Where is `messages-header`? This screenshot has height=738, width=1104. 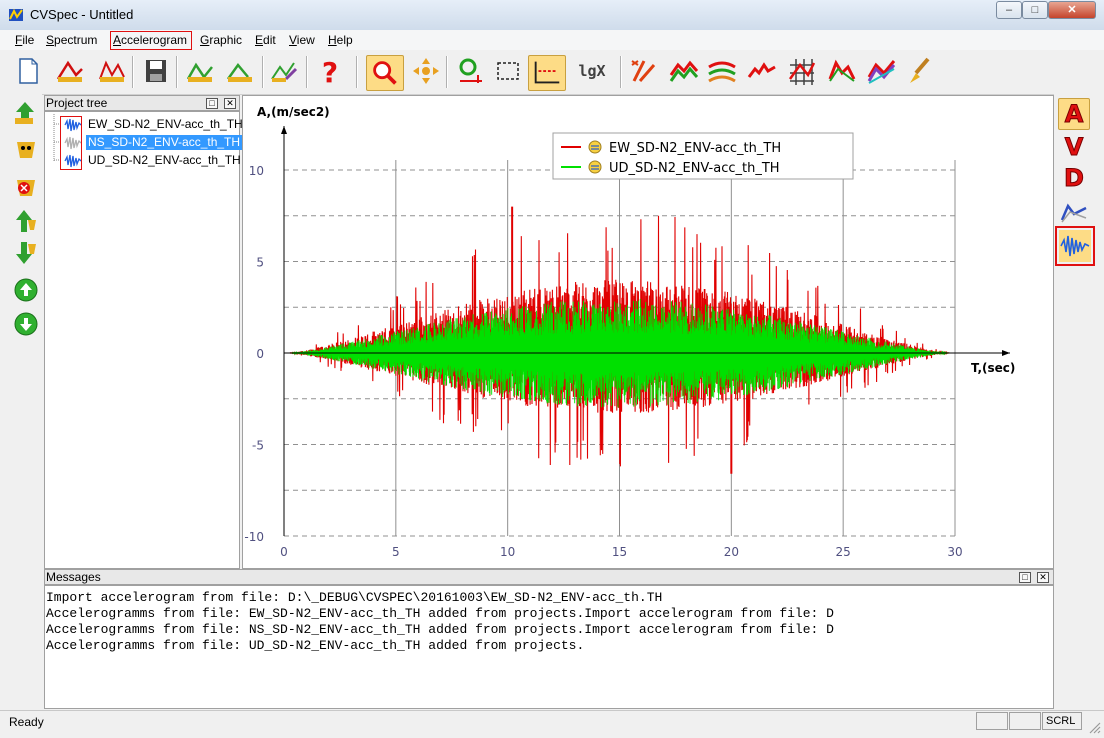 messages-header is located at coordinates (549, 577).